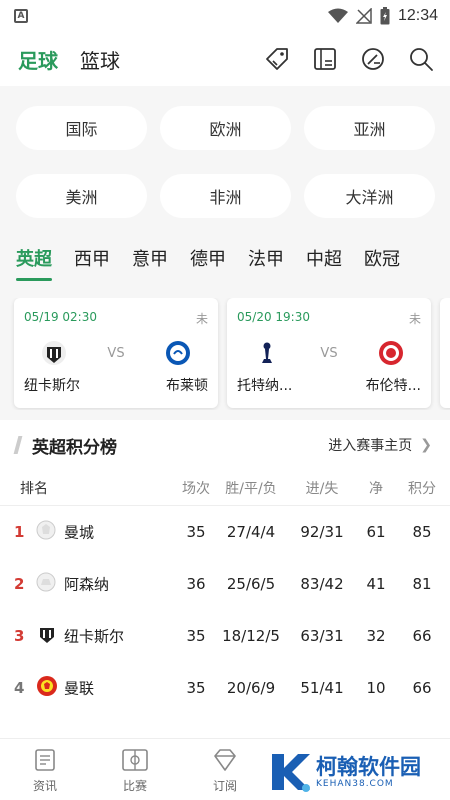 The width and height of the screenshot is (450, 800). What do you see at coordinates (363, 16) in the screenshot?
I see `no-signal-icon` at bounding box center [363, 16].